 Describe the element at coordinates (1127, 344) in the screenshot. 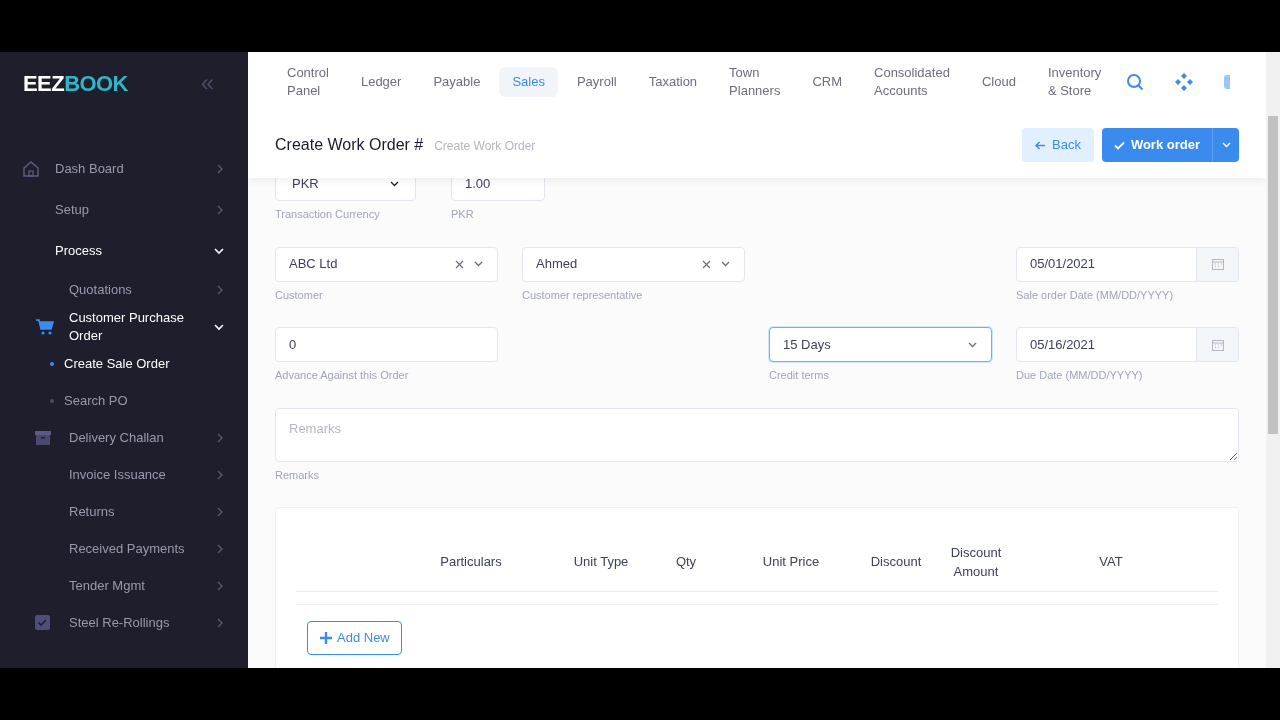

I see `date-field: 05/16/2021` at that location.